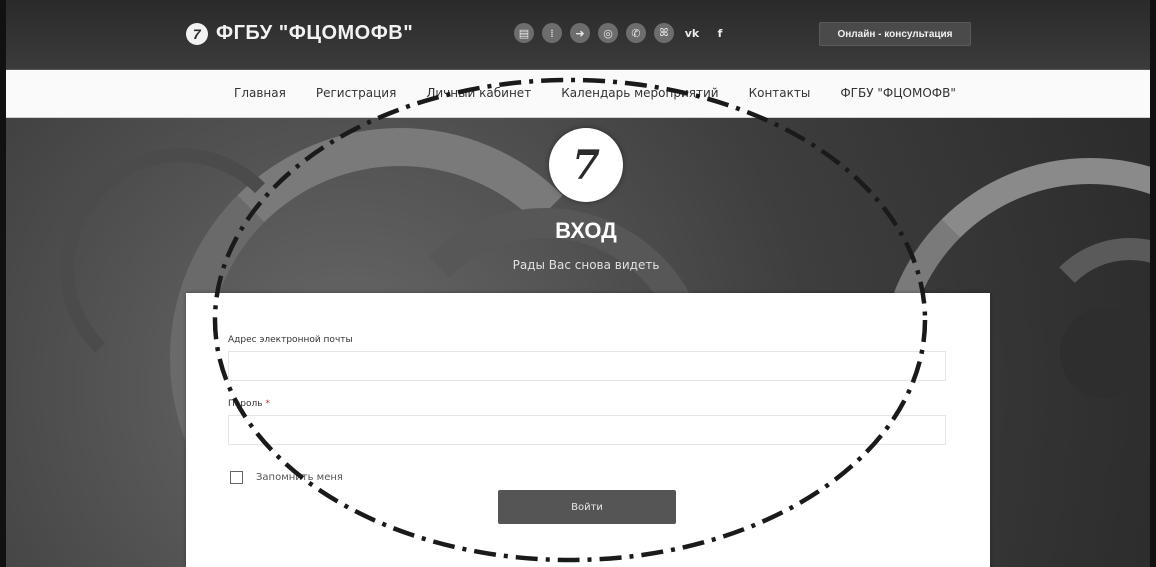  I want to click on remember-me-checkbox, so click(236, 477).